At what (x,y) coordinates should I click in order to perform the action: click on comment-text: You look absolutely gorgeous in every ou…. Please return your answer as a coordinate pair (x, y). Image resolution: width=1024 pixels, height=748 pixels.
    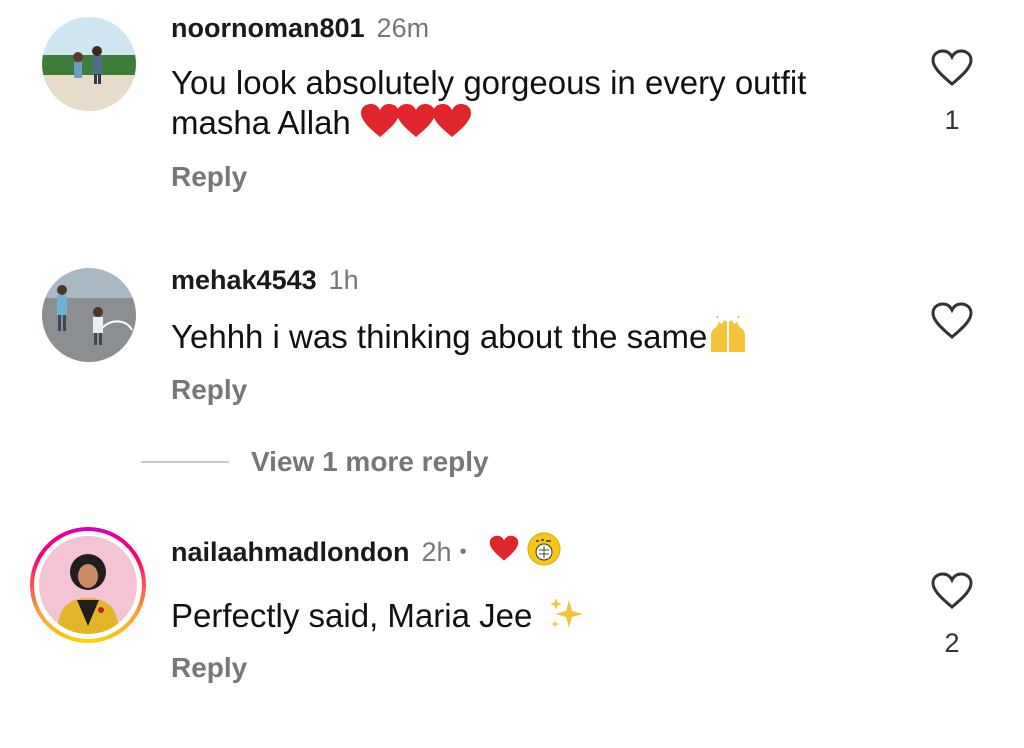
    Looking at the image, I should click on (531, 105).